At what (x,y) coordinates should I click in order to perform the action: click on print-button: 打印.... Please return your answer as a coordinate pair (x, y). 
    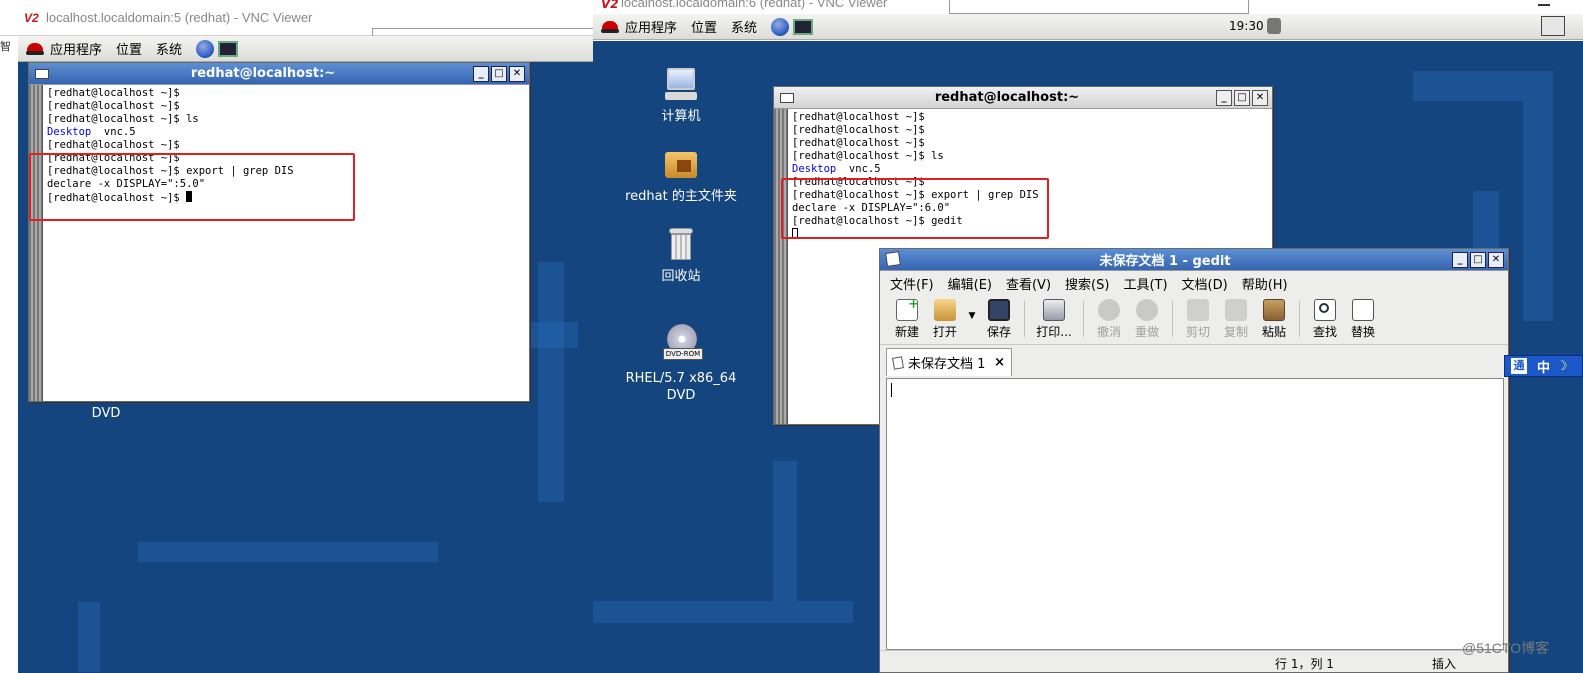
    Looking at the image, I should click on (1054, 319).